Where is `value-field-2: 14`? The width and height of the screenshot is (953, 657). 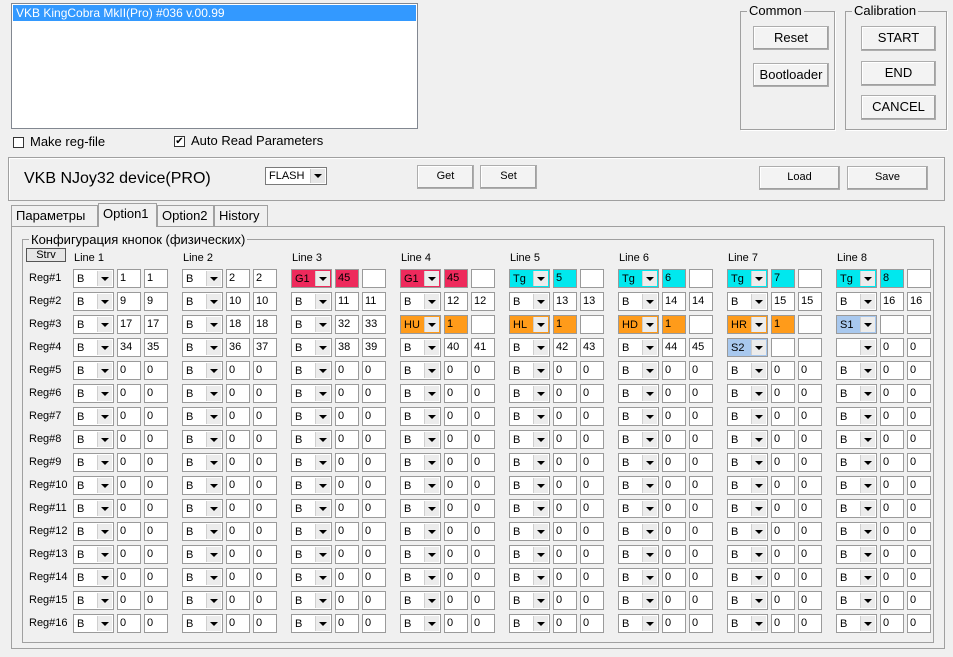
value-field-2: 14 is located at coordinates (701, 301).